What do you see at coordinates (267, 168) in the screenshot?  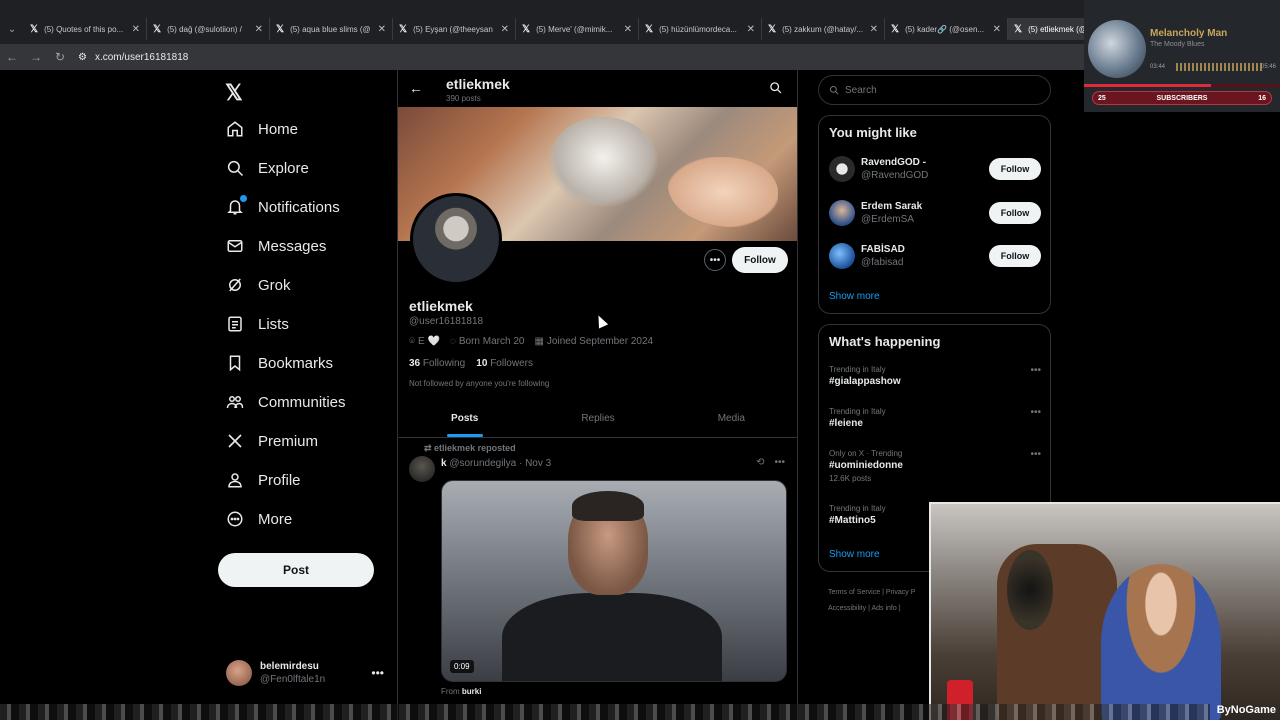 I see `nav-explore: Explore` at bounding box center [267, 168].